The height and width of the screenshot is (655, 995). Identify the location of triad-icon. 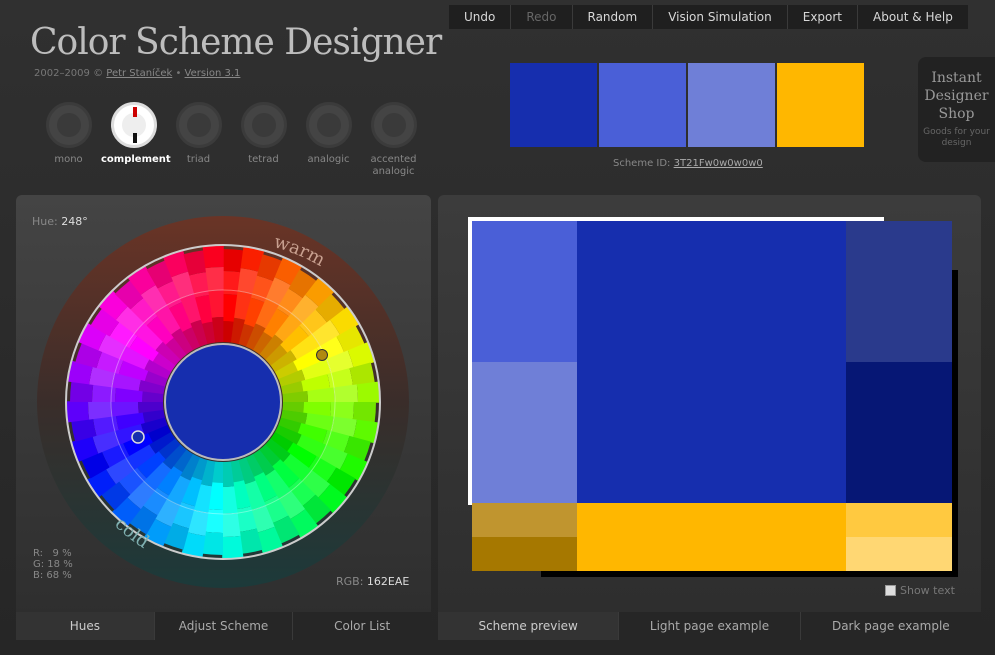
(198, 125).